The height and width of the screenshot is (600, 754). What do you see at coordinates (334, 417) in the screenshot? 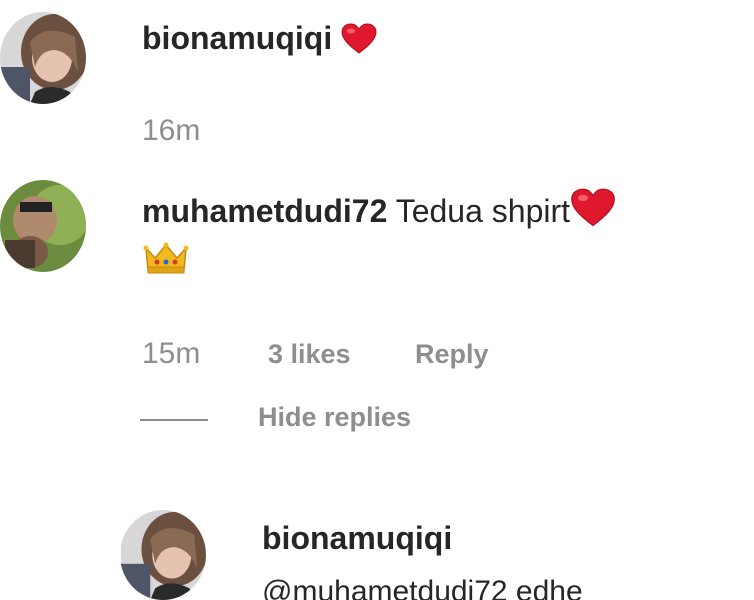
I see `hide-replies-button: Hide replies` at bounding box center [334, 417].